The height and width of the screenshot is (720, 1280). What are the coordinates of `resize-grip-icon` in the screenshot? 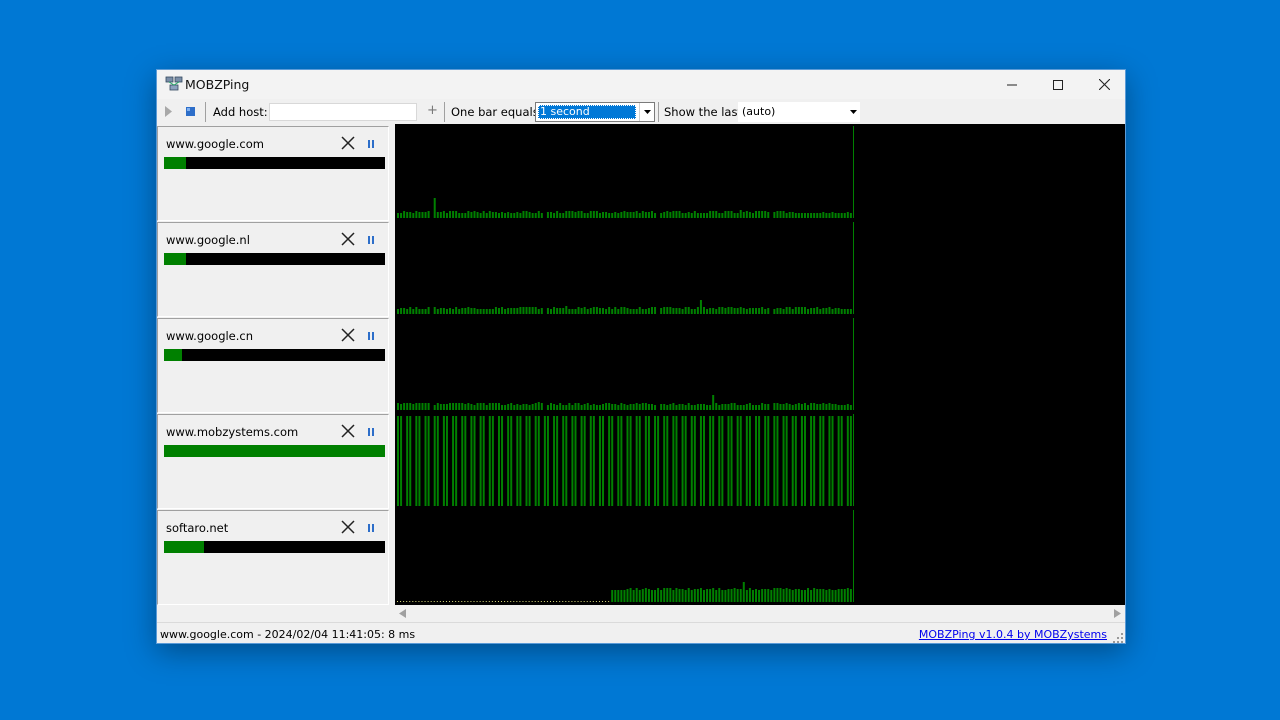 It's located at (1118, 638).